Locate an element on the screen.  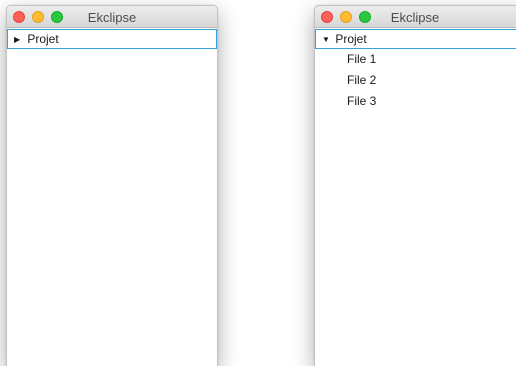
tree-item-file-3: File 3 is located at coordinates (415, 101).